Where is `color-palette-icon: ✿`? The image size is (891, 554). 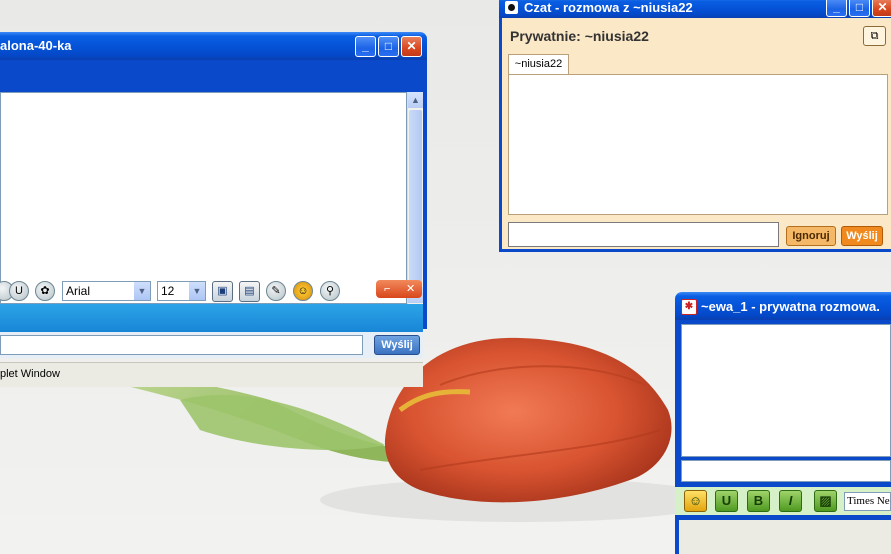 color-palette-icon: ✿ is located at coordinates (45, 291).